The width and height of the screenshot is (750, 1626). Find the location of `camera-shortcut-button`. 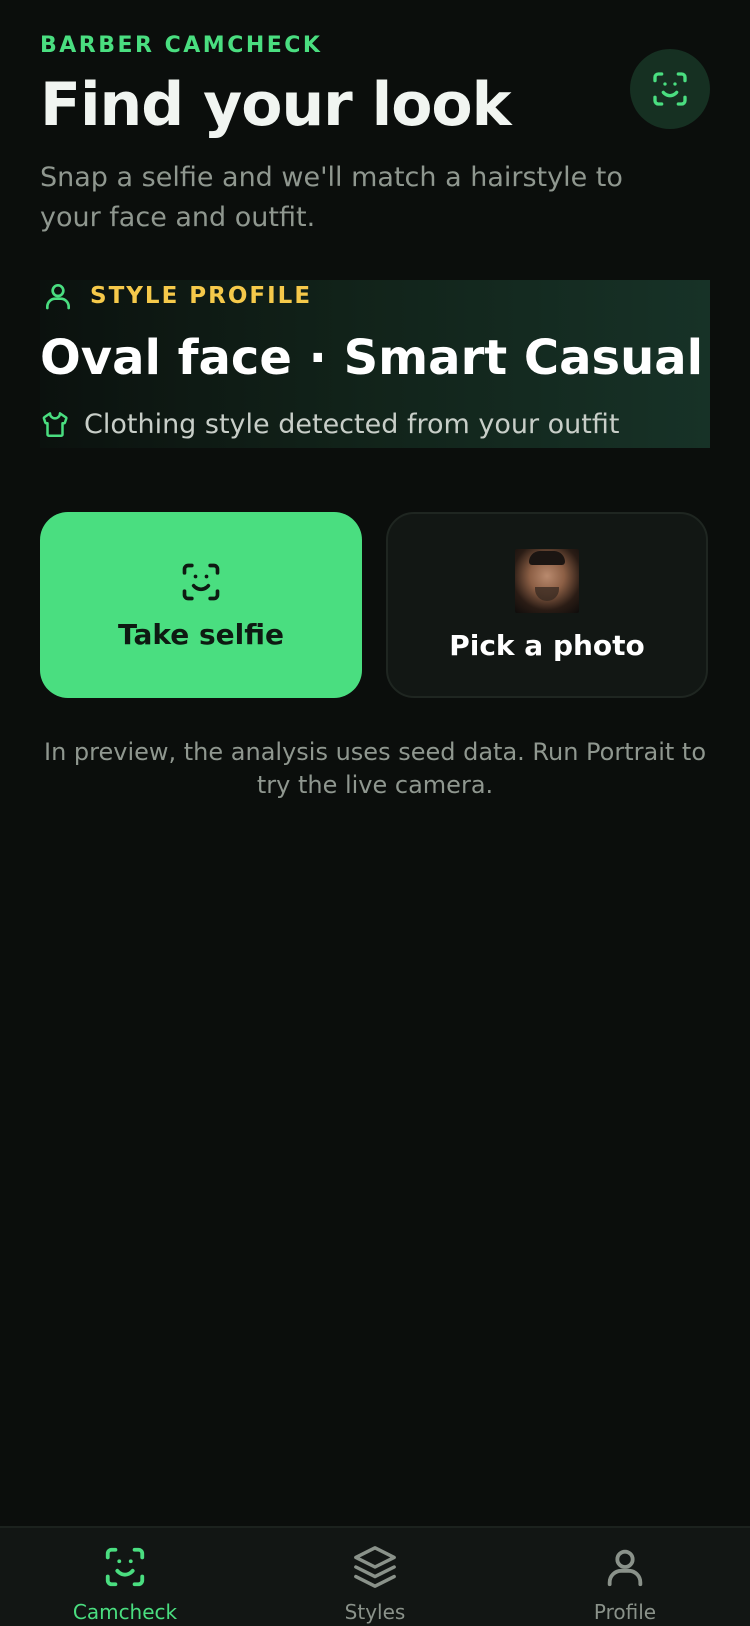

camera-shortcut-button is located at coordinates (670, 89).